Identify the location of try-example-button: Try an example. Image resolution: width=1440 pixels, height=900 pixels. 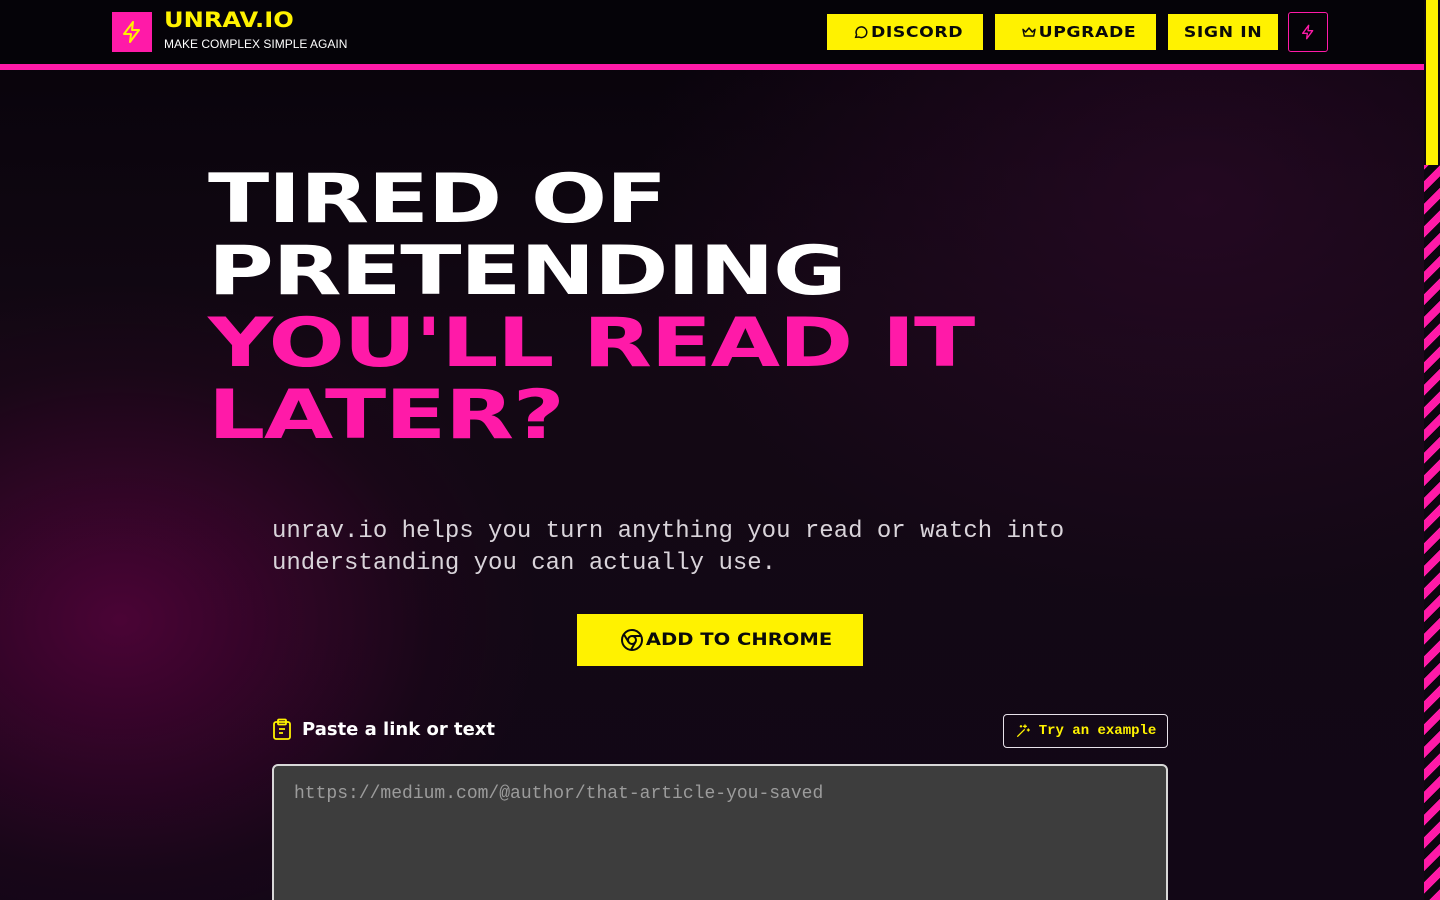
(1085, 731).